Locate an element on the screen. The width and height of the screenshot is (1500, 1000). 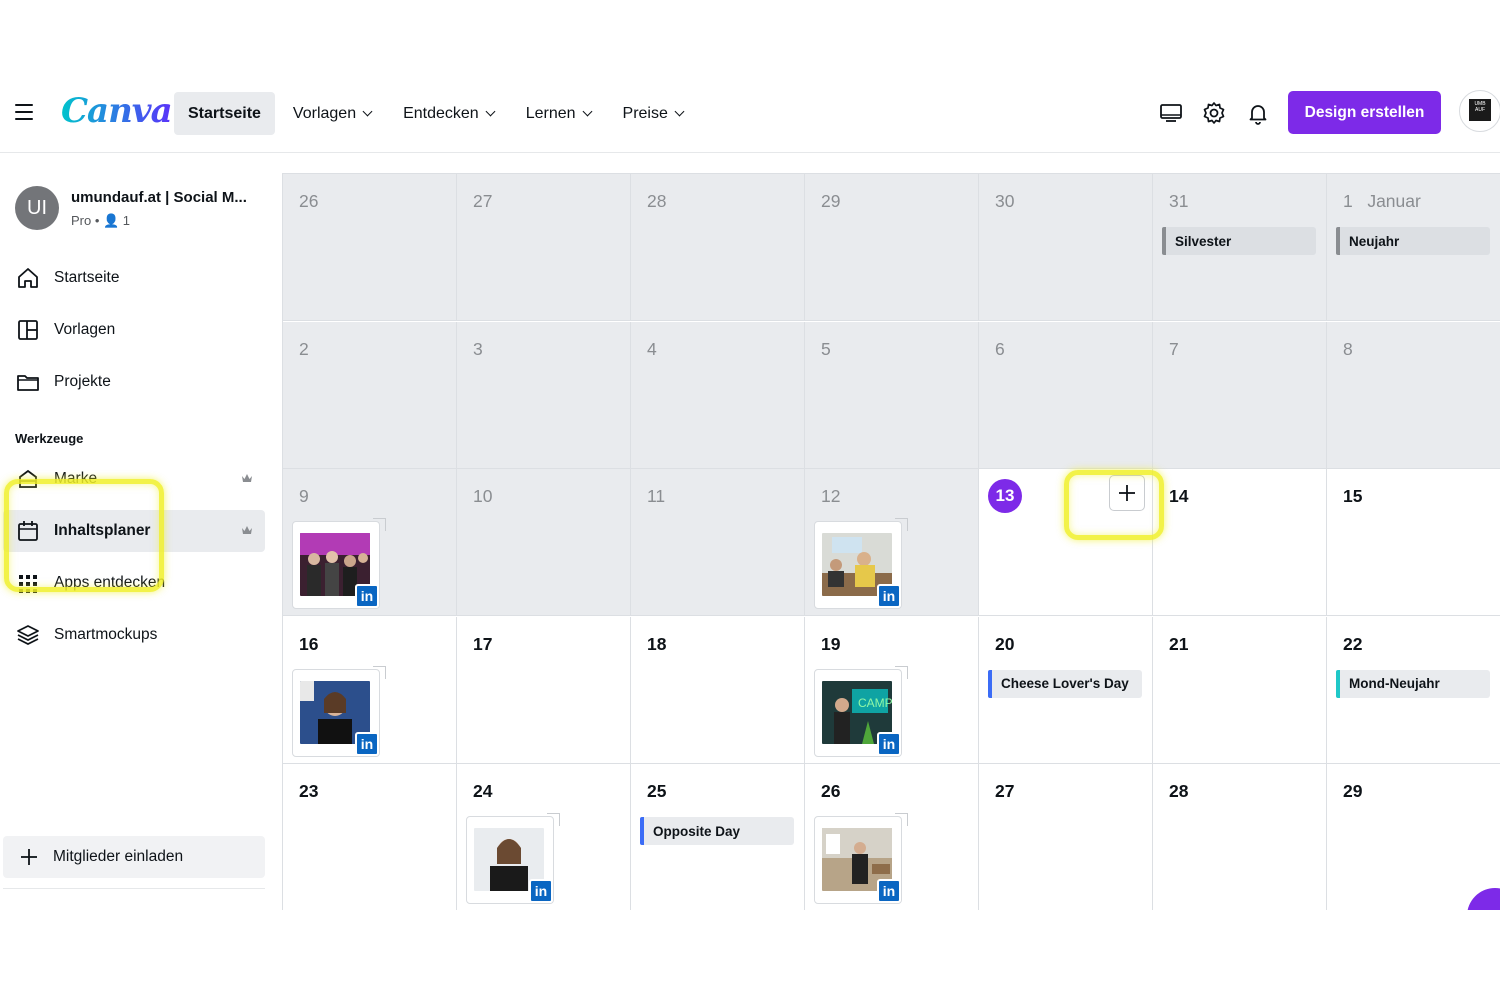
add-post-button is located at coordinates (1127, 493).